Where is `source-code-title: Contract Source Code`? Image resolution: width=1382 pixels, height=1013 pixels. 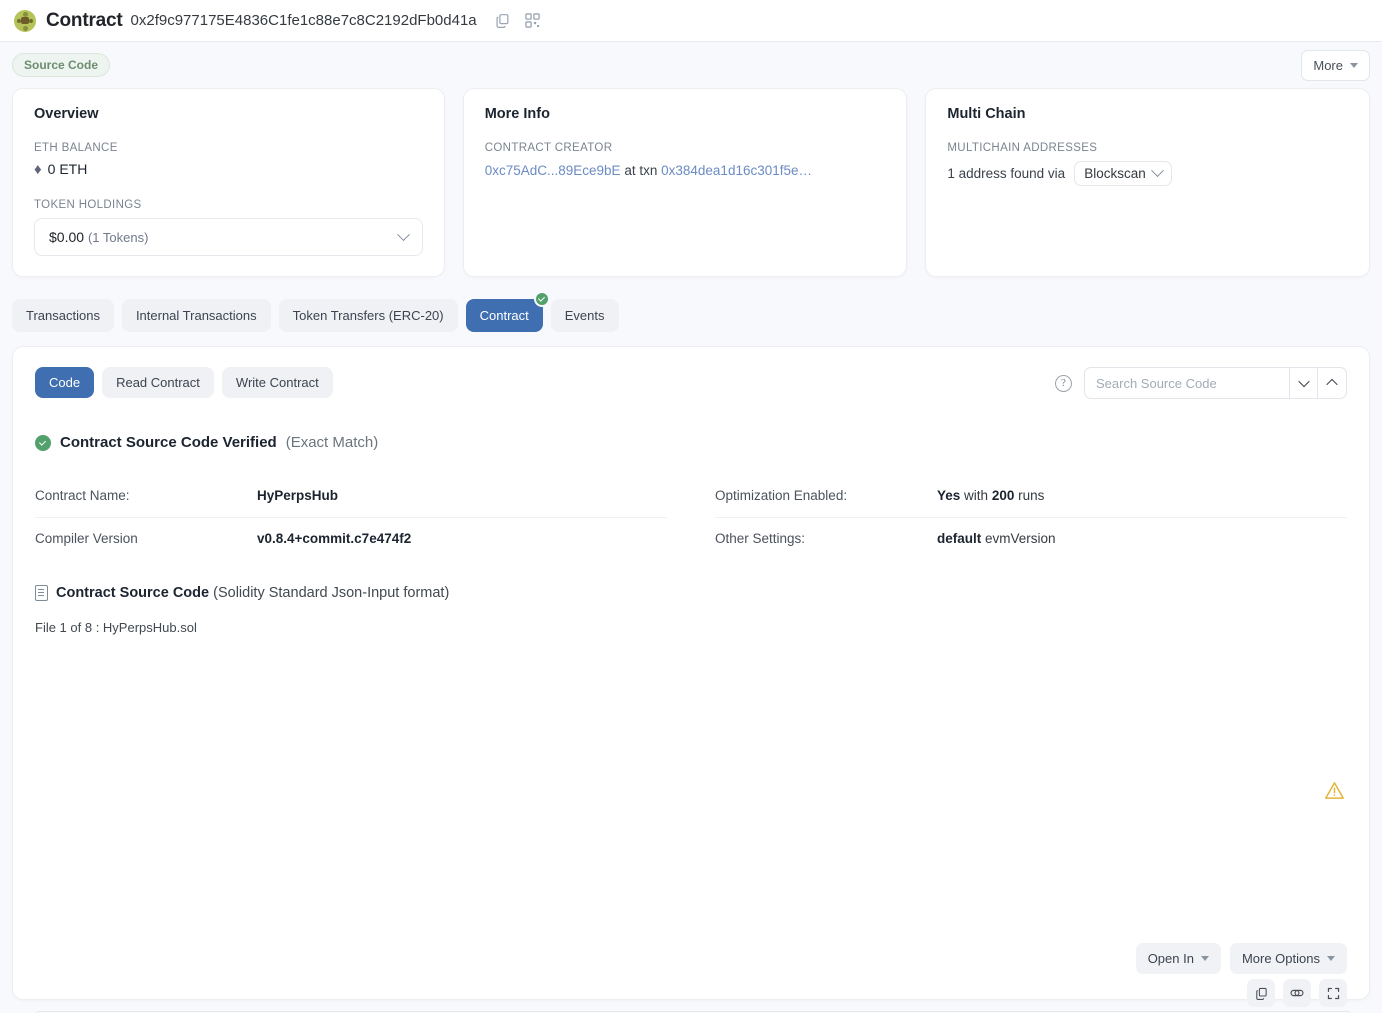
source-code-title: Contract Source Code is located at coordinates (133, 593).